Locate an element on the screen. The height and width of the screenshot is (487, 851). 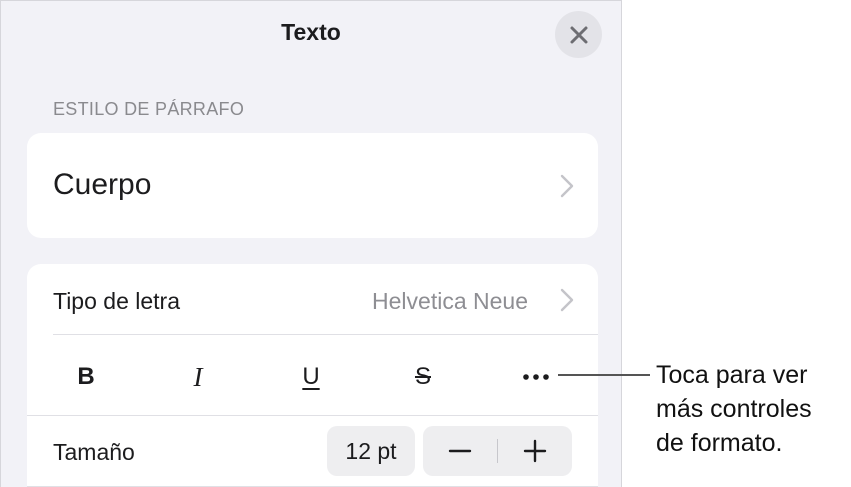
font-value: Helvetica Neue is located at coordinates (450, 301).